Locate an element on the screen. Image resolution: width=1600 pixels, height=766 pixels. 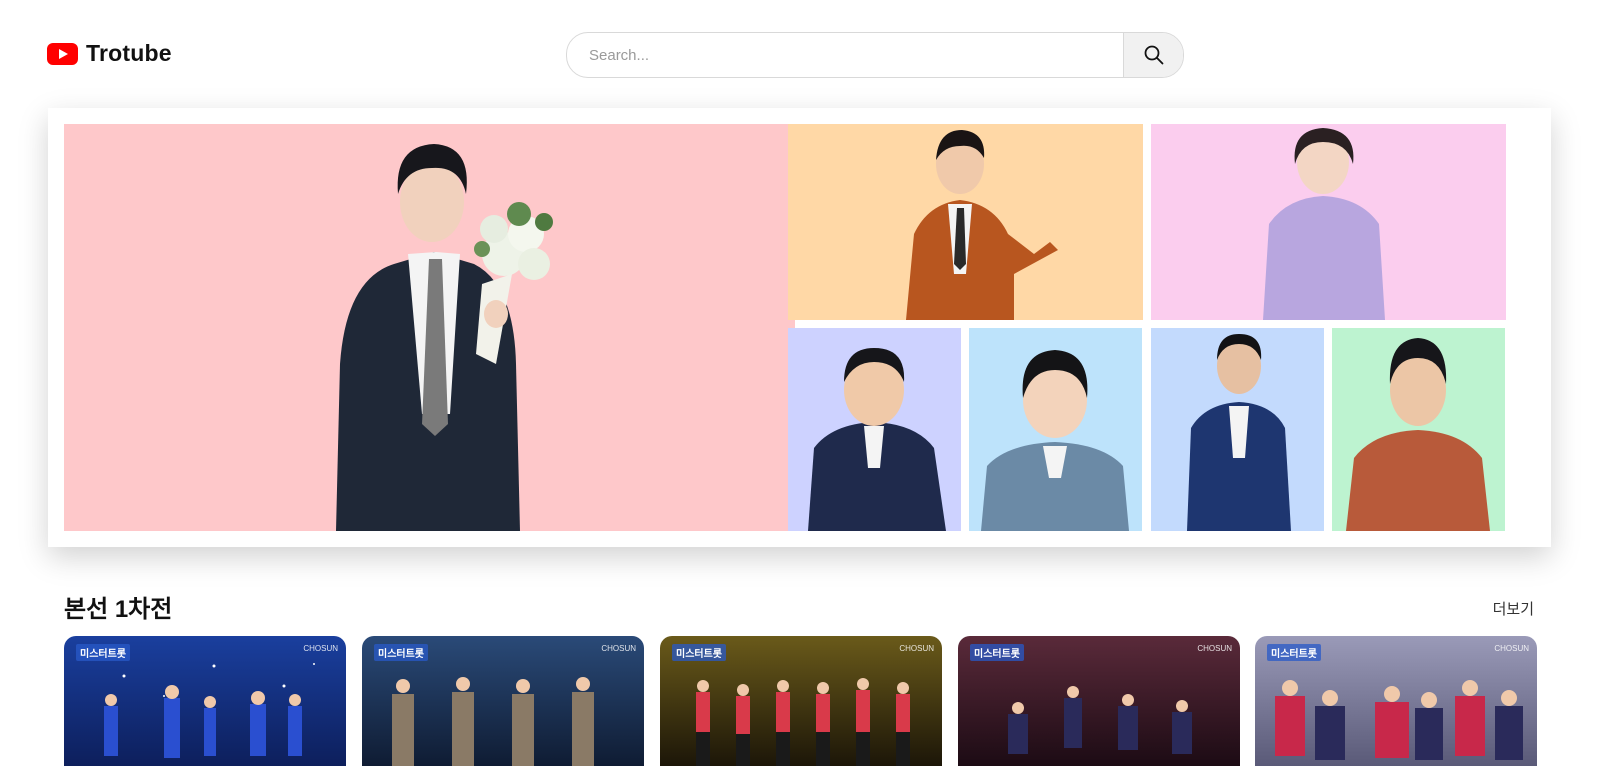
singer-mint-tile is located at coordinates (1418, 429).